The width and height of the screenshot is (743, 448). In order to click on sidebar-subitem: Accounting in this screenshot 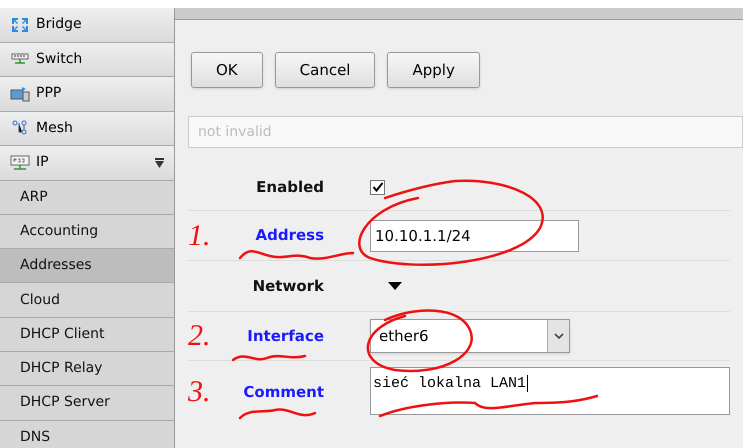, I will do `click(87, 232)`.